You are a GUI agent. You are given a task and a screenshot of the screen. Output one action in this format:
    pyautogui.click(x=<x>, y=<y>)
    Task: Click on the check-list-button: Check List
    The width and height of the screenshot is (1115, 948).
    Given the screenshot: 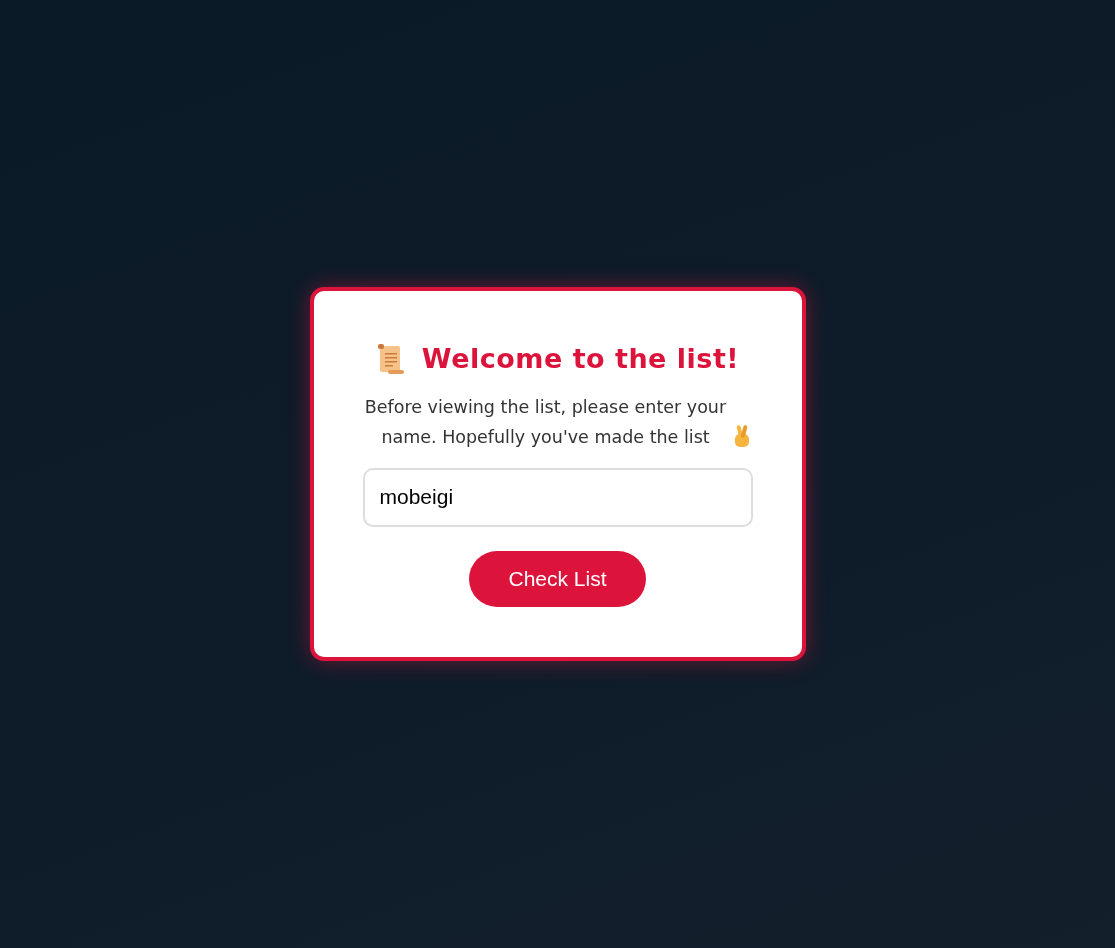 What is the action you would take?
    pyautogui.click(x=557, y=578)
    